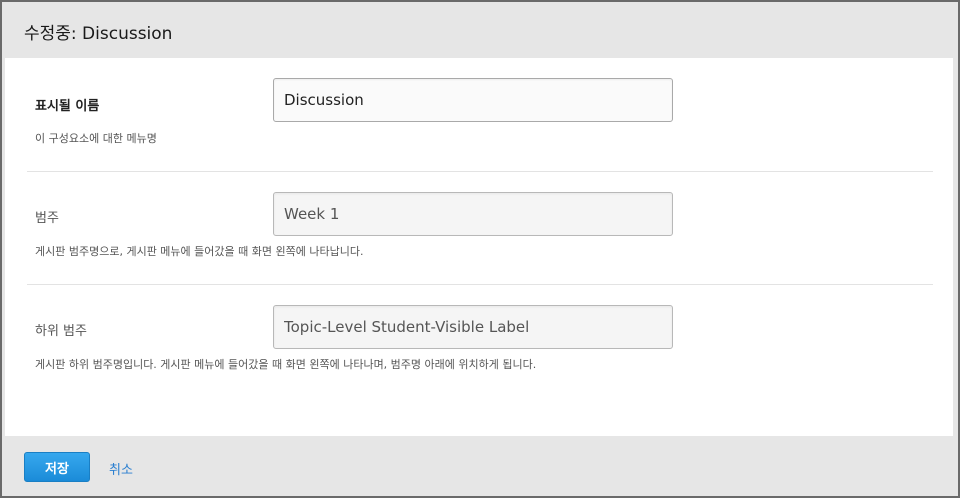 Image resolution: width=960 pixels, height=498 pixels. Describe the element at coordinates (96, 138) in the screenshot. I see `display-name-help: 이 구성요소에 대한 메뉴명` at that location.